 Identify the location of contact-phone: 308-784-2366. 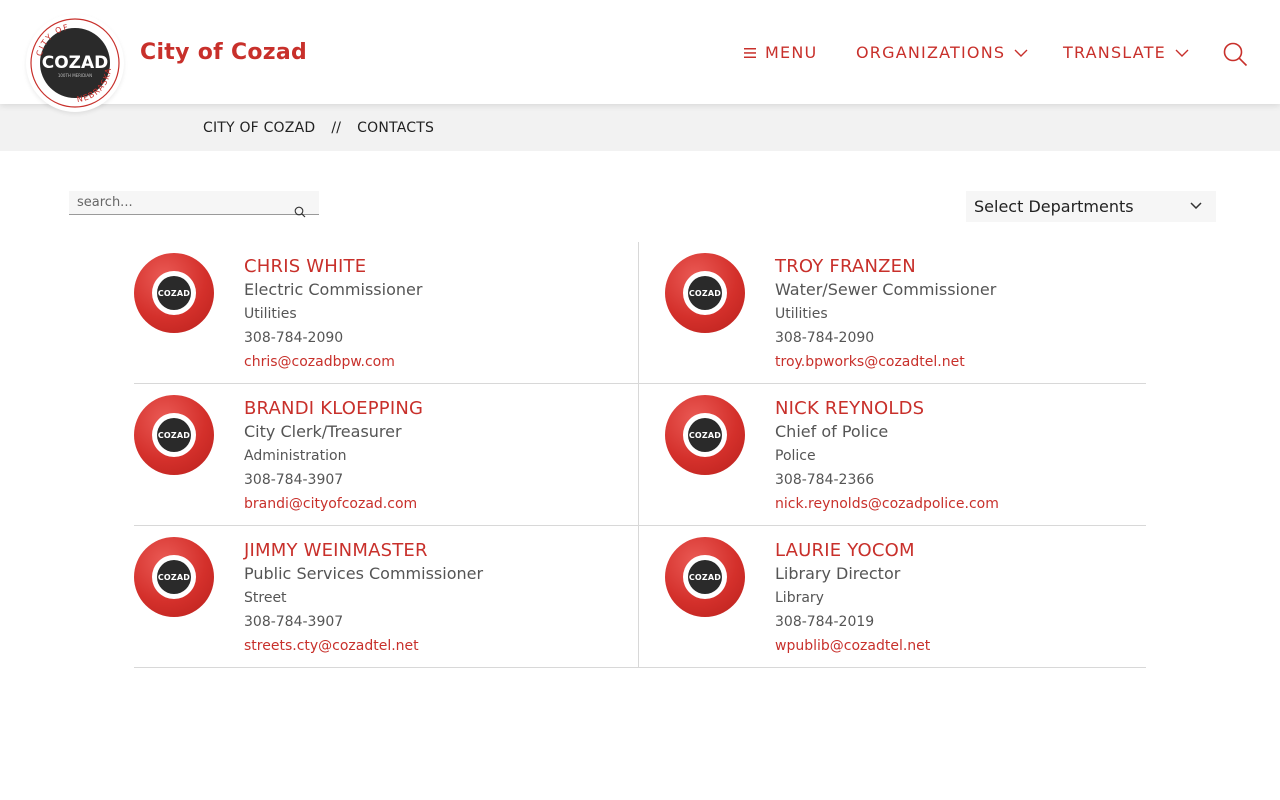
(887, 480).